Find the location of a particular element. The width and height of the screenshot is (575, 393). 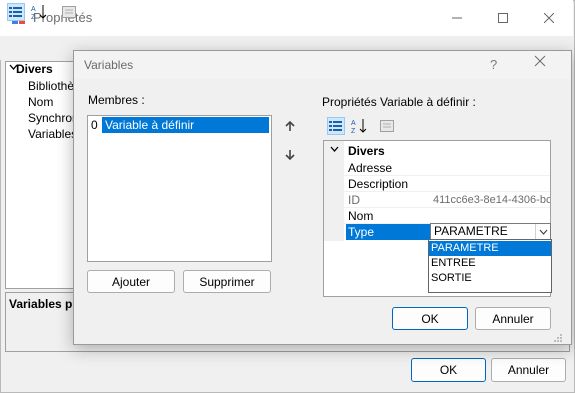

dialog-ok-button: OK is located at coordinates (430, 318).